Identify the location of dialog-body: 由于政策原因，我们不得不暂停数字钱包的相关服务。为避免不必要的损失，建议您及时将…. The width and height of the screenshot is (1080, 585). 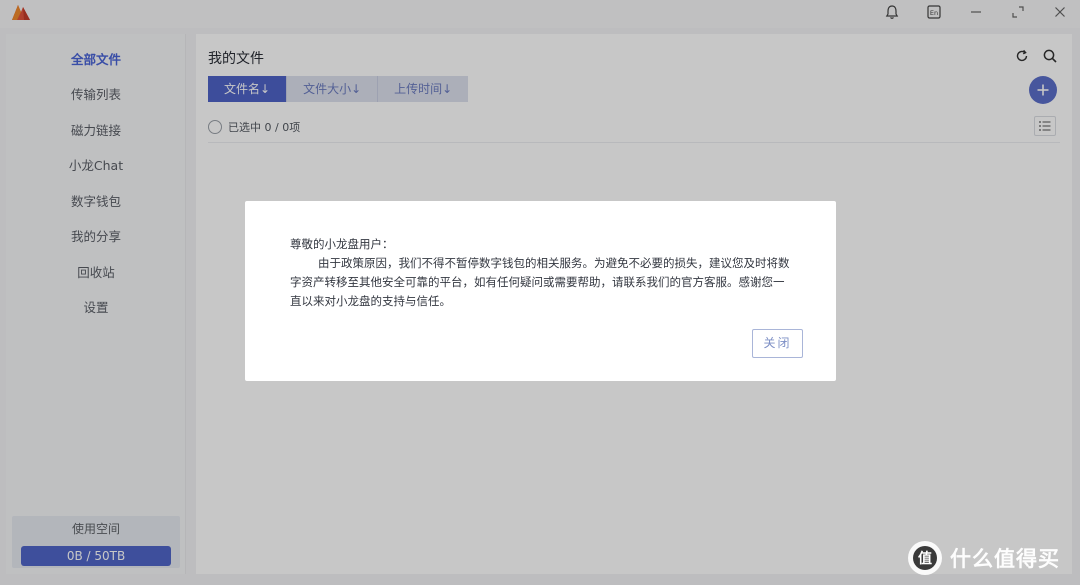
(540, 282).